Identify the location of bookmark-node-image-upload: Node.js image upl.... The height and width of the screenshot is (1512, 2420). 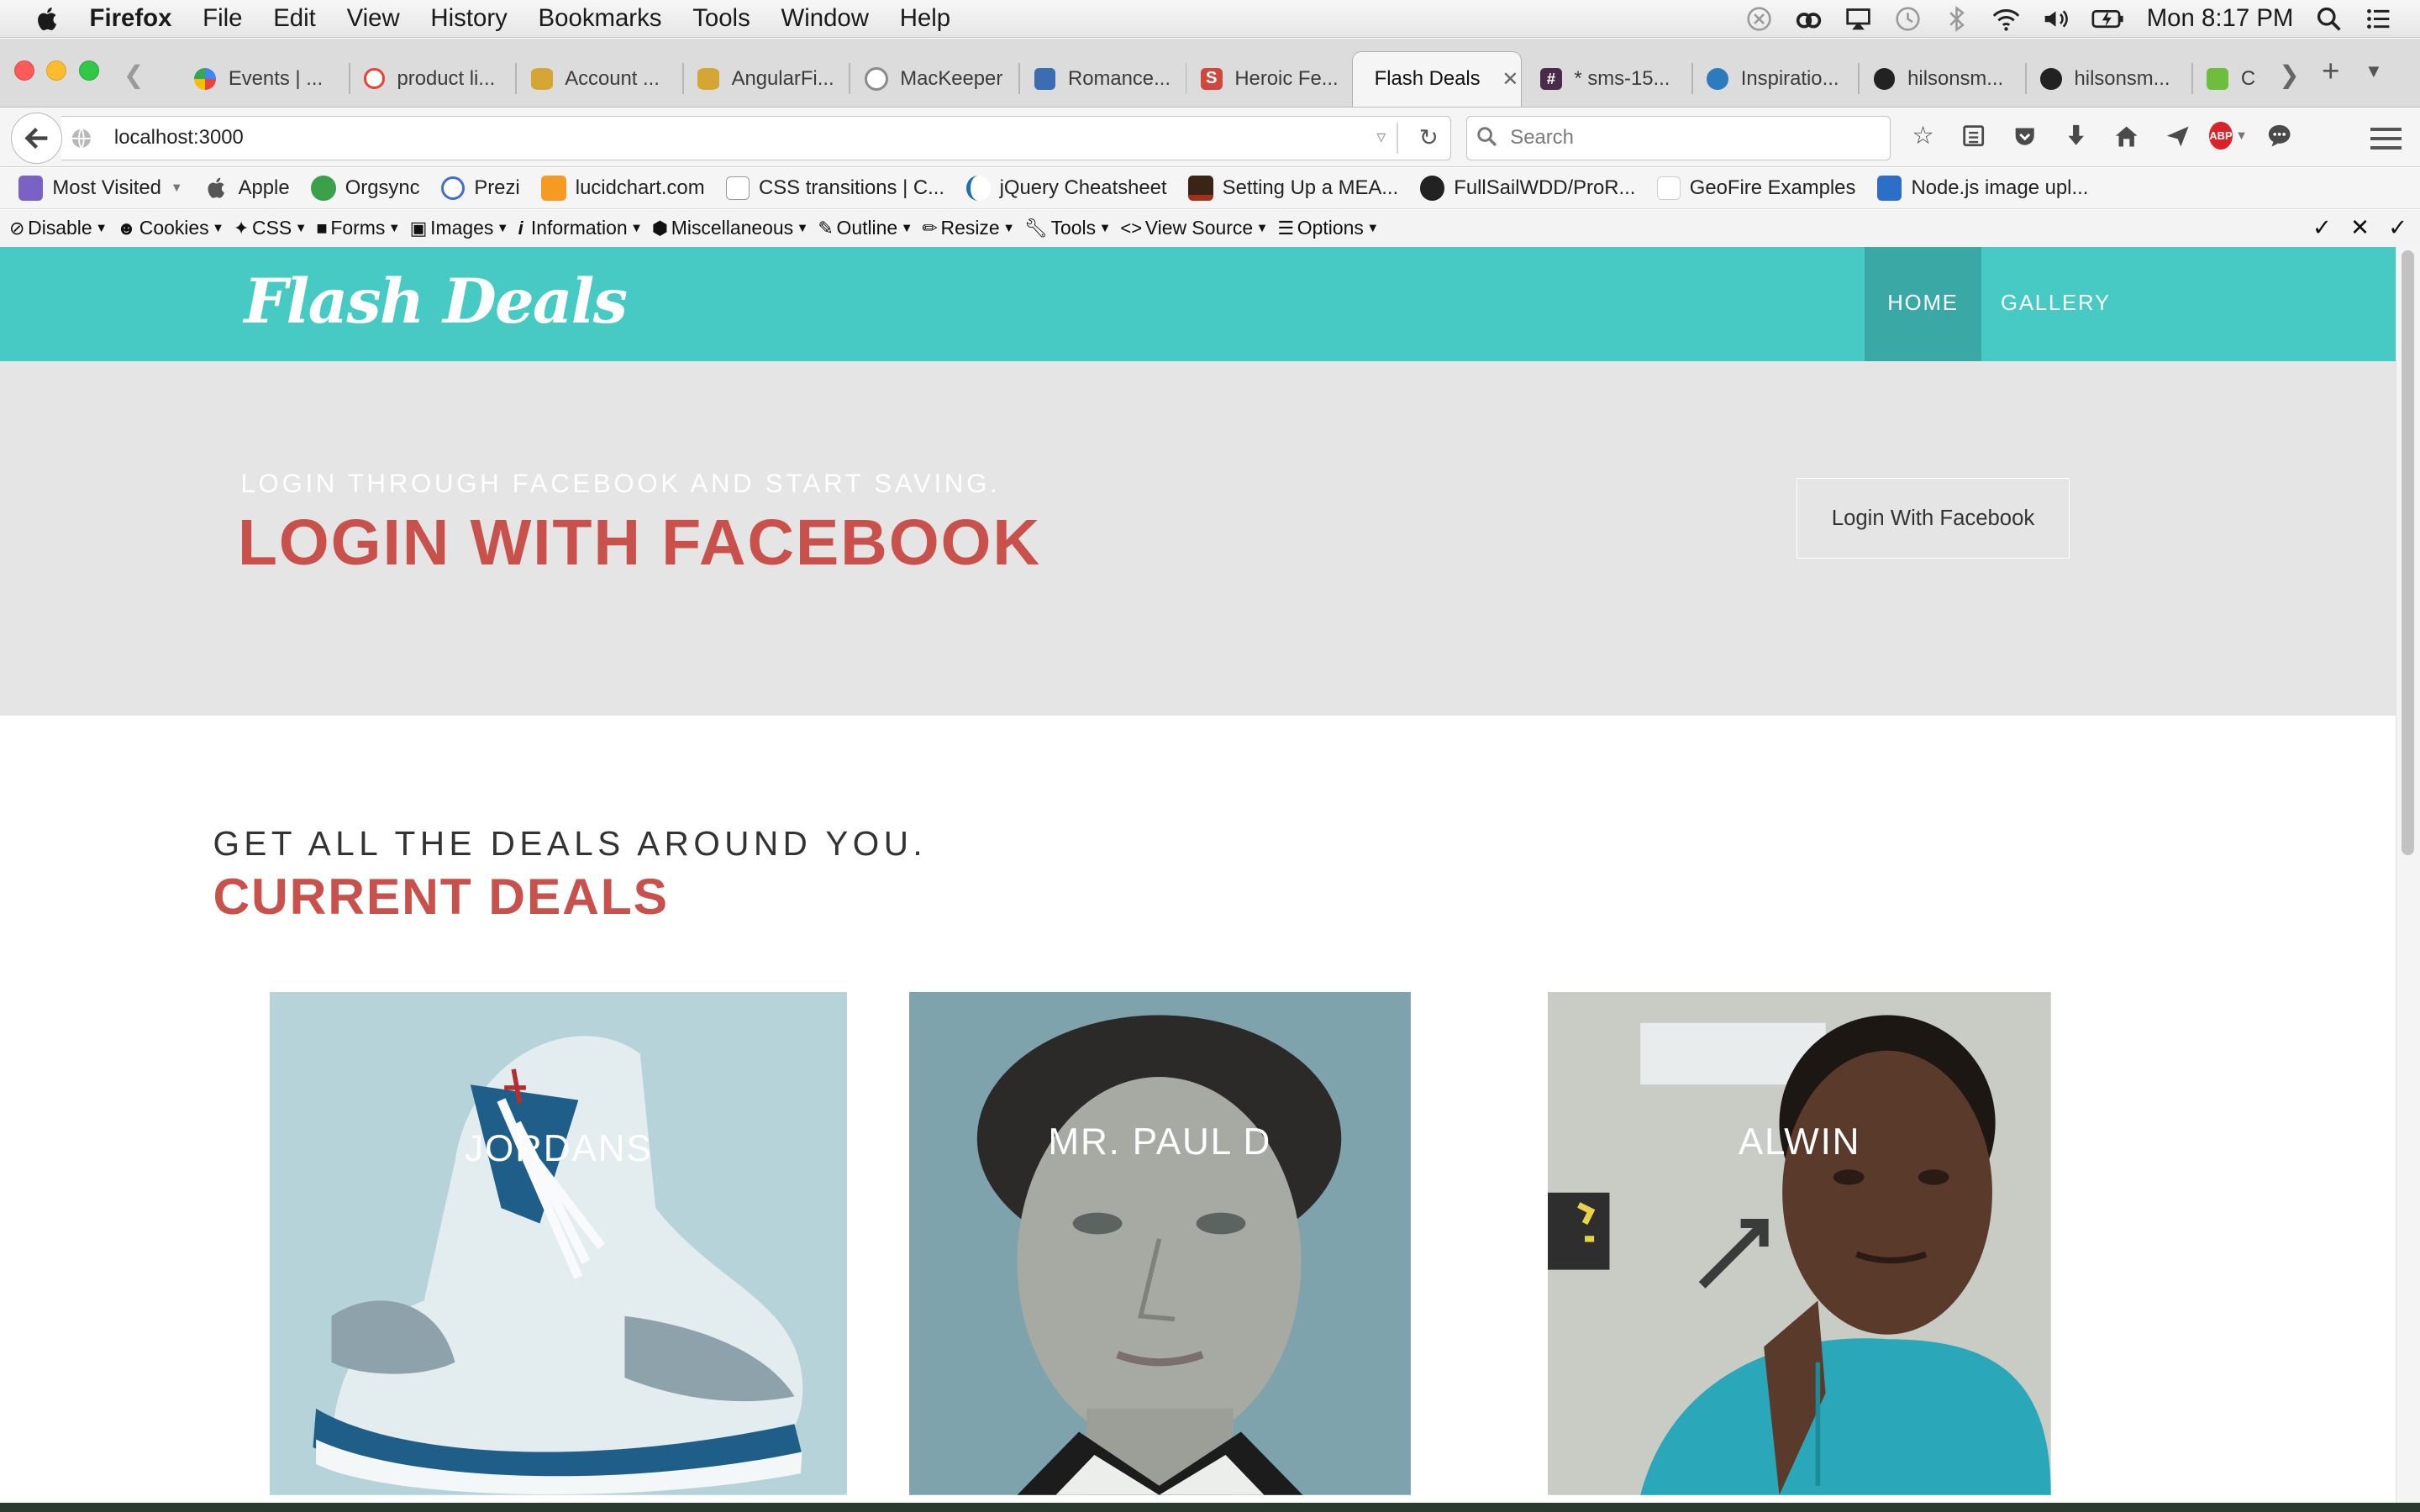
(1983, 188).